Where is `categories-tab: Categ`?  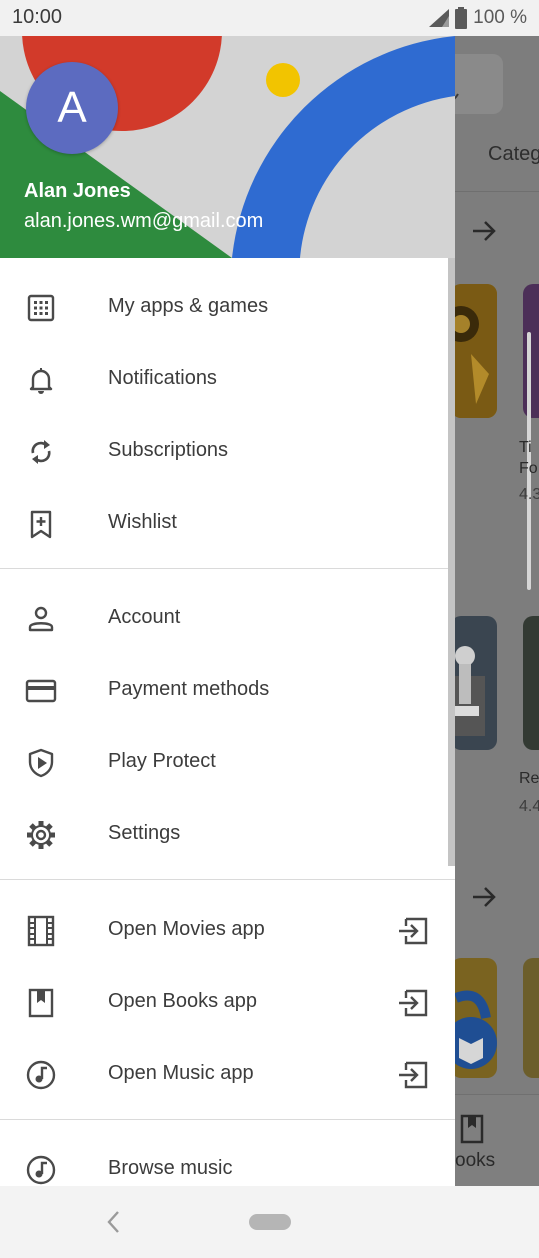 categories-tab: Categ is located at coordinates (513, 154).